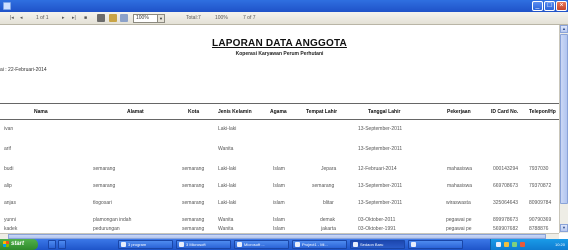  Describe the element at coordinates (279, 43) in the screenshot. I see `report-title: LAPORAN DATA ANGGOTA` at that location.